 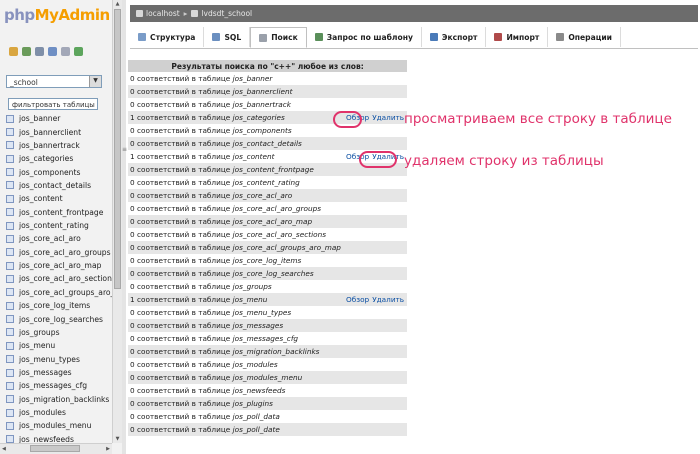 What do you see at coordinates (54, 225) in the screenshot?
I see `sidebar-table-label: jos_content_rating` at bounding box center [54, 225].